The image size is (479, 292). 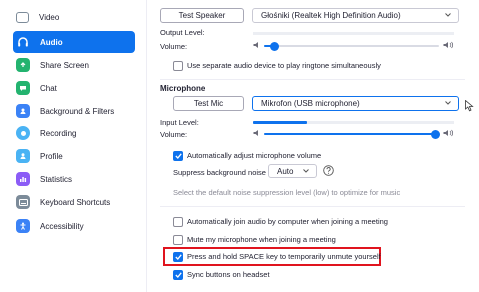 What do you see at coordinates (48, 88) in the screenshot?
I see `sidebar-item-label: Chat` at bounding box center [48, 88].